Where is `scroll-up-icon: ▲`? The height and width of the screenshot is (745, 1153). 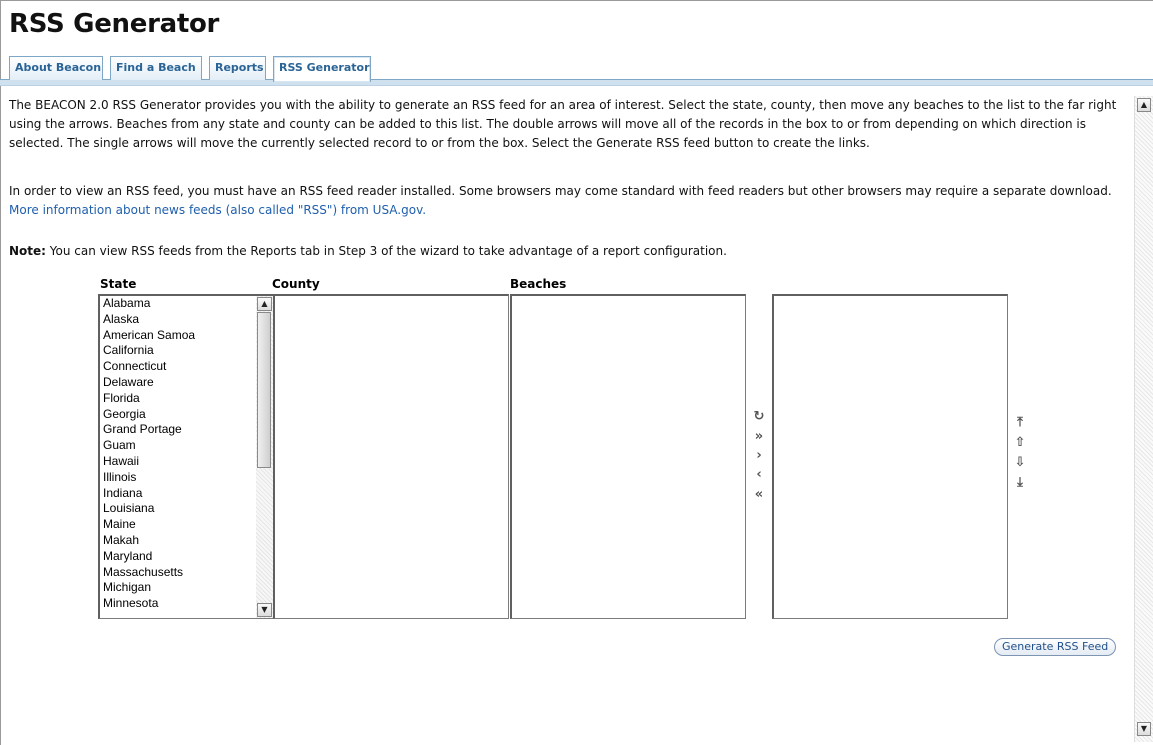
scroll-up-icon: ▲ is located at coordinates (1144, 105).